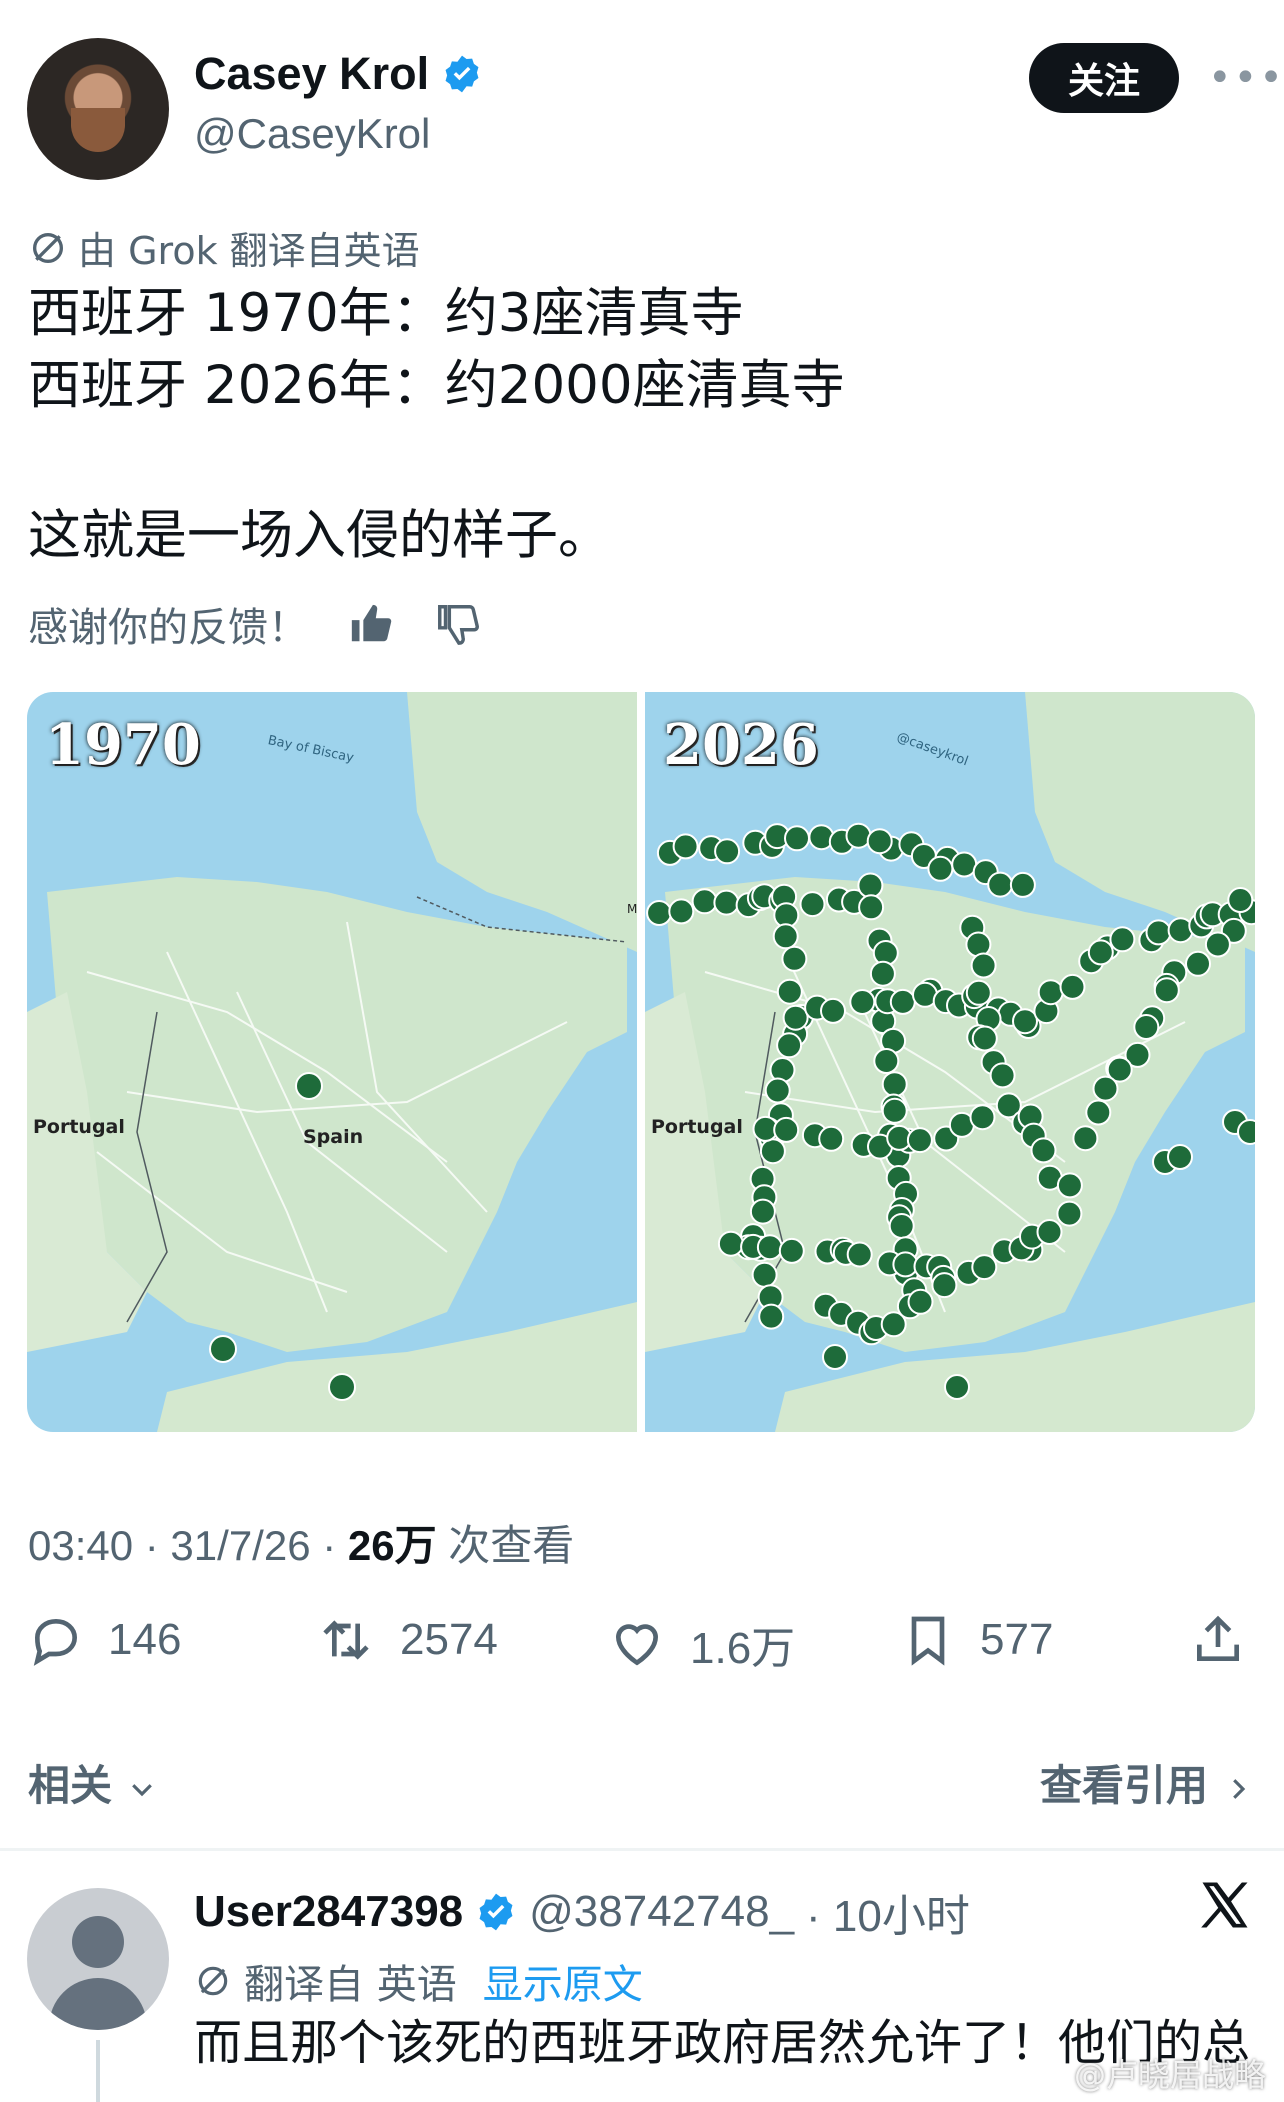 This screenshot has width=1284, height=2102. Describe the element at coordinates (407, 1640) in the screenshot. I see `repost-action: 2574` at that location.